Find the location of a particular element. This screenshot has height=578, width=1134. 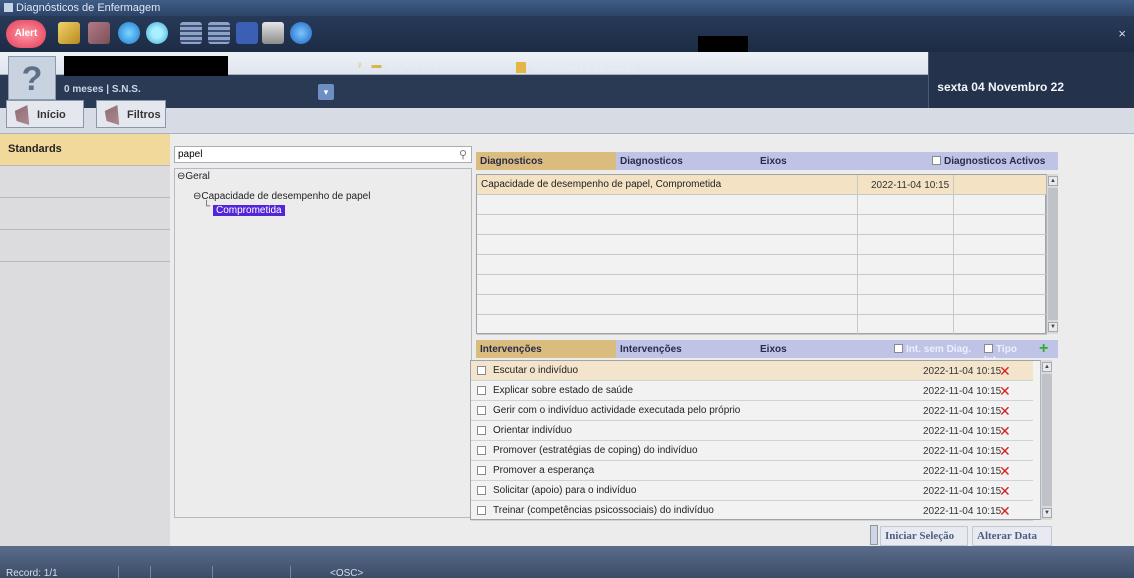

grid-remove-icon is located at coordinates (219, 33).